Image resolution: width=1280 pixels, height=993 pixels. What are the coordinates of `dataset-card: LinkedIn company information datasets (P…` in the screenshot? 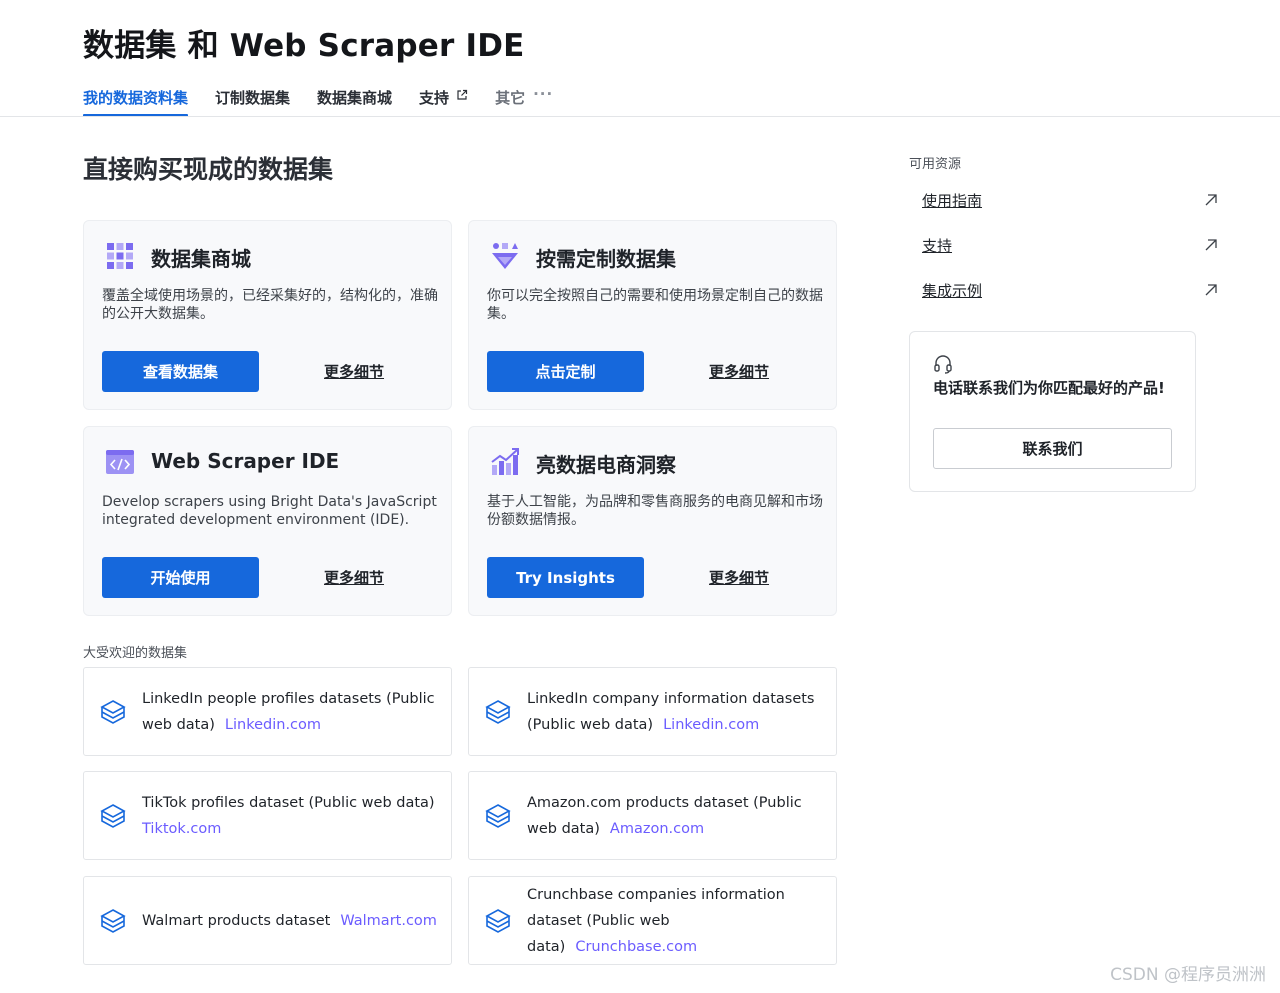 It's located at (652, 711).